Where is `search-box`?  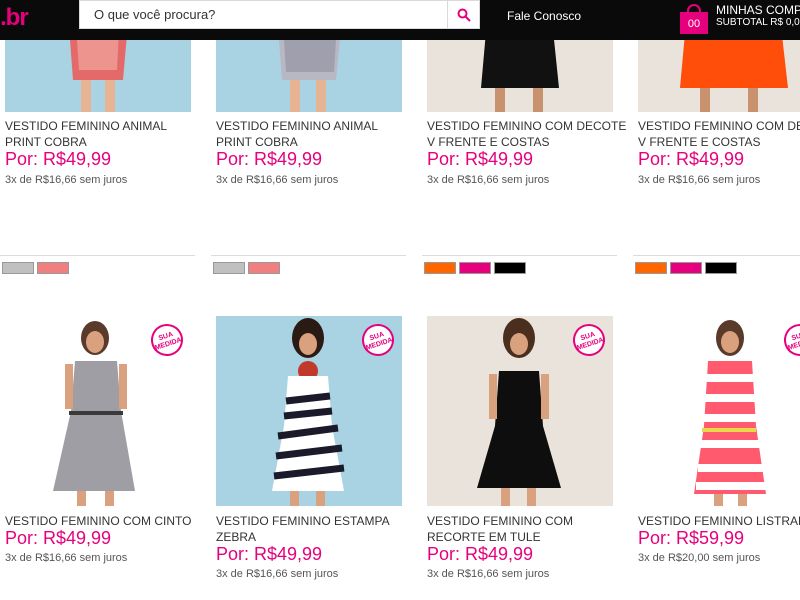
search-box is located at coordinates (279, 14).